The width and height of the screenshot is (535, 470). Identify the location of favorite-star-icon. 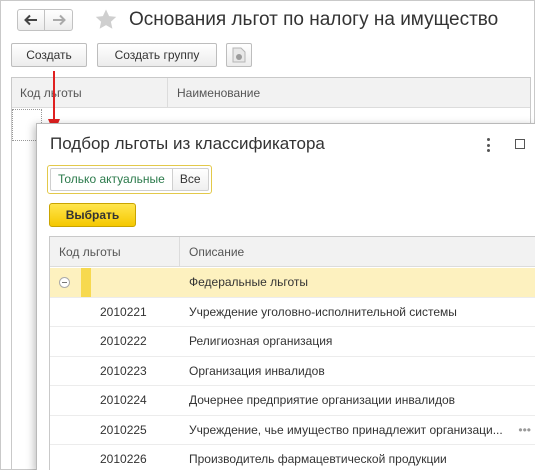
(106, 20).